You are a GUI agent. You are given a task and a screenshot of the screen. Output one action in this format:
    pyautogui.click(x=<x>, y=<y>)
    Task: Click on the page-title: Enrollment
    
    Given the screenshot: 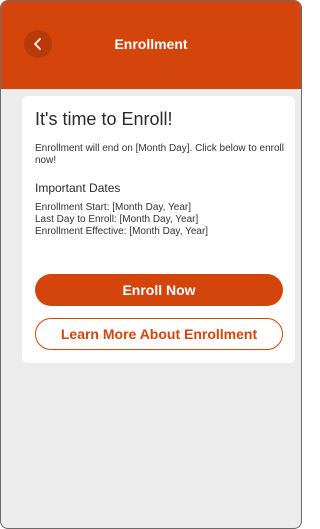 What is the action you would take?
    pyautogui.click(x=151, y=44)
    